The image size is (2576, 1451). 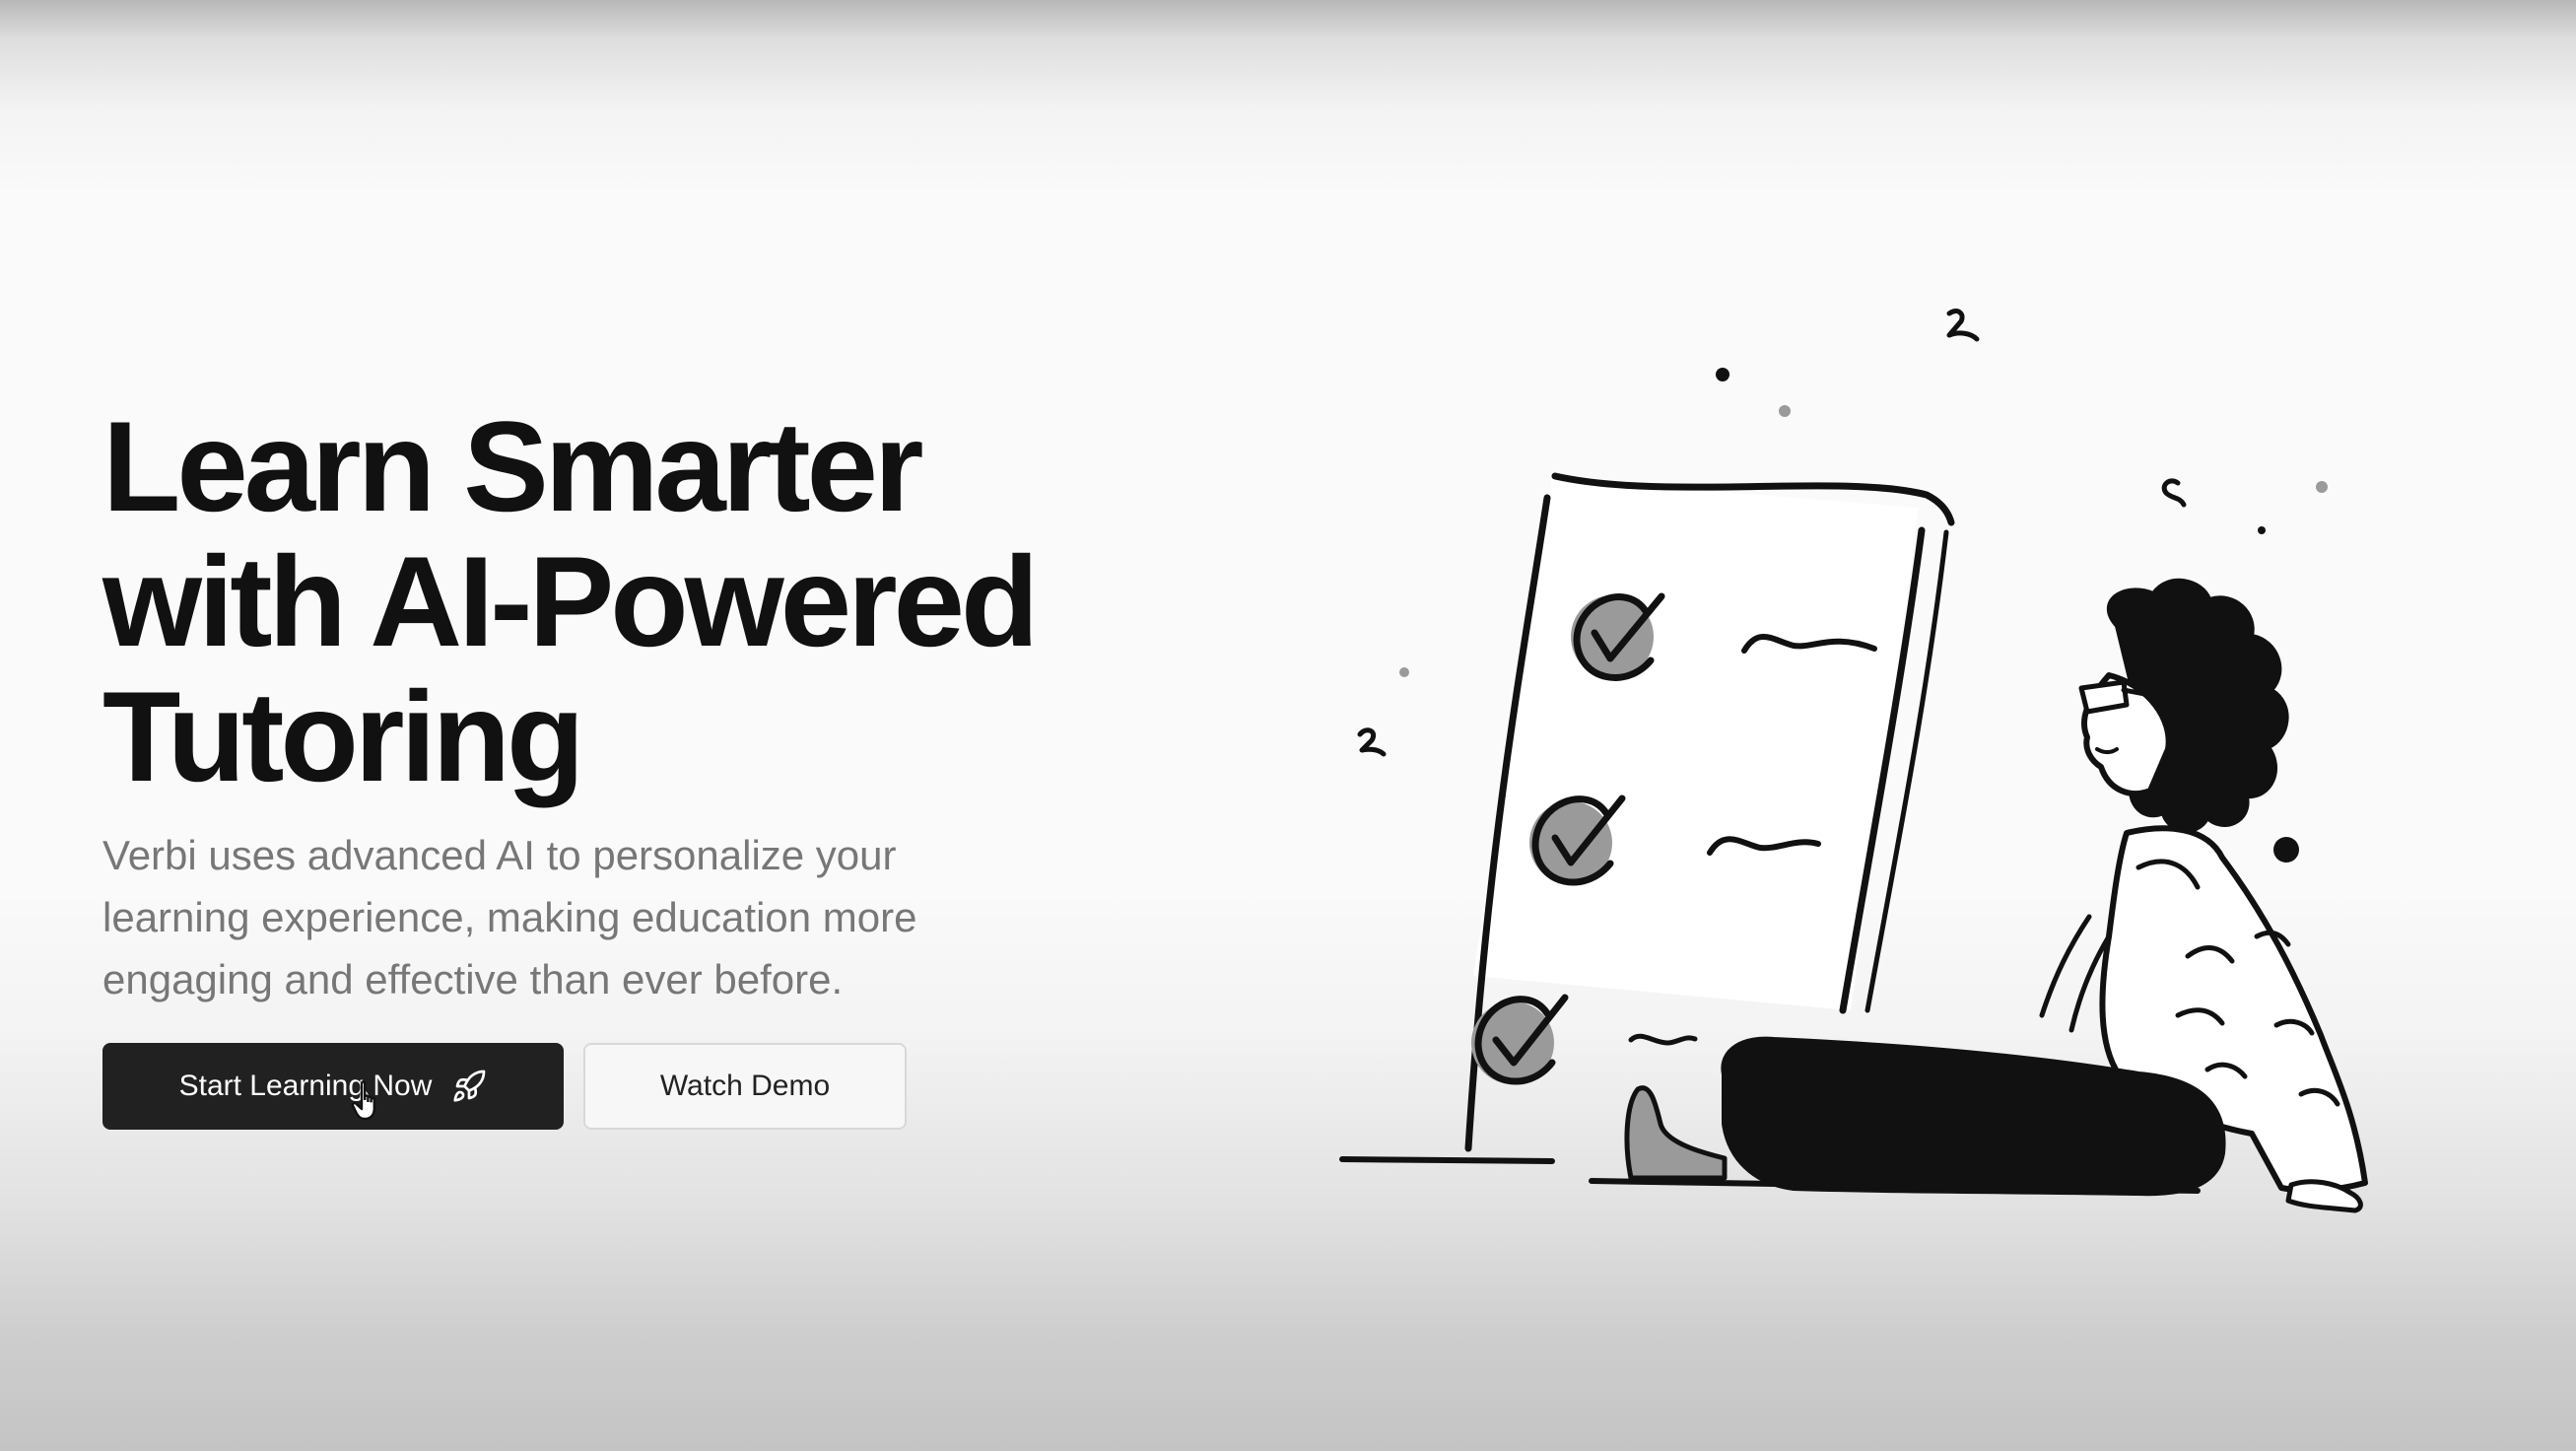 What do you see at coordinates (469, 1087) in the screenshot?
I see `rocket-icon` at bounding box center [469, 1087].